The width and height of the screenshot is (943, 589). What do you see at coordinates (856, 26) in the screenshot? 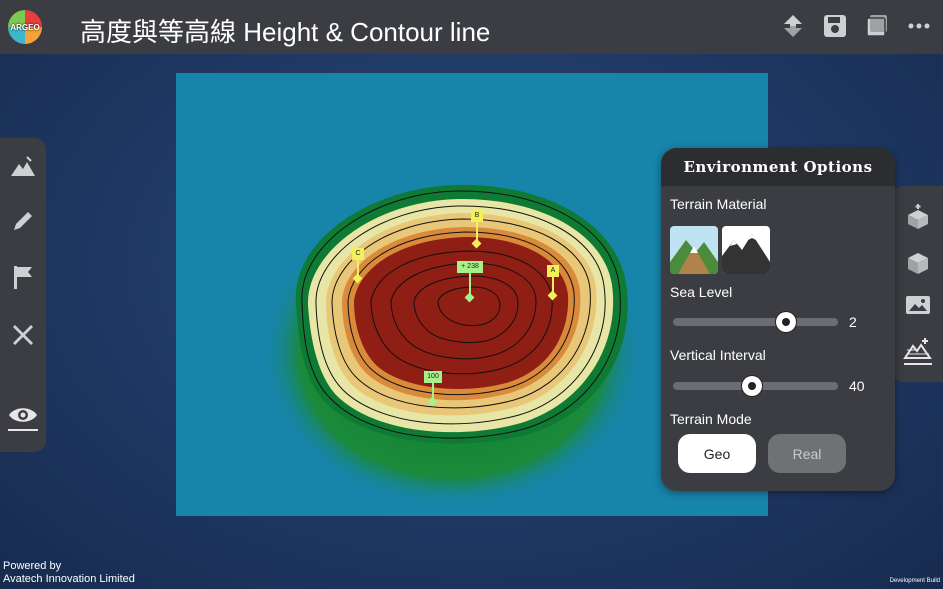
I see `top-actions` at bounding box center [856, 26].